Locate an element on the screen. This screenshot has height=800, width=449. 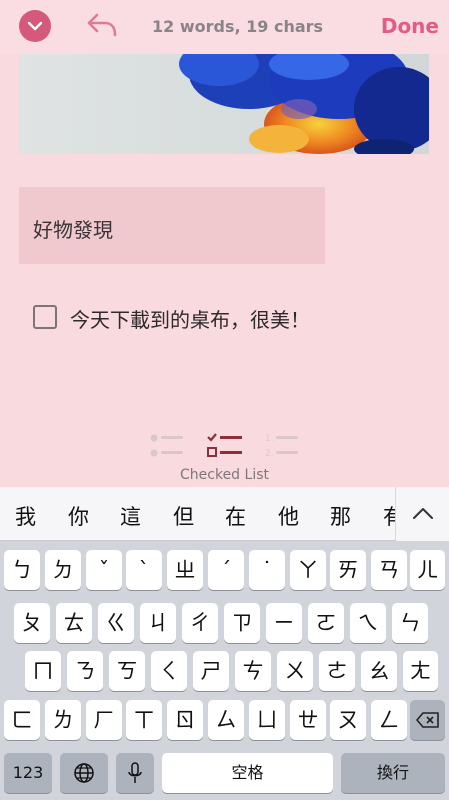
chevron-up-icon is located at coordinates (423, 513).